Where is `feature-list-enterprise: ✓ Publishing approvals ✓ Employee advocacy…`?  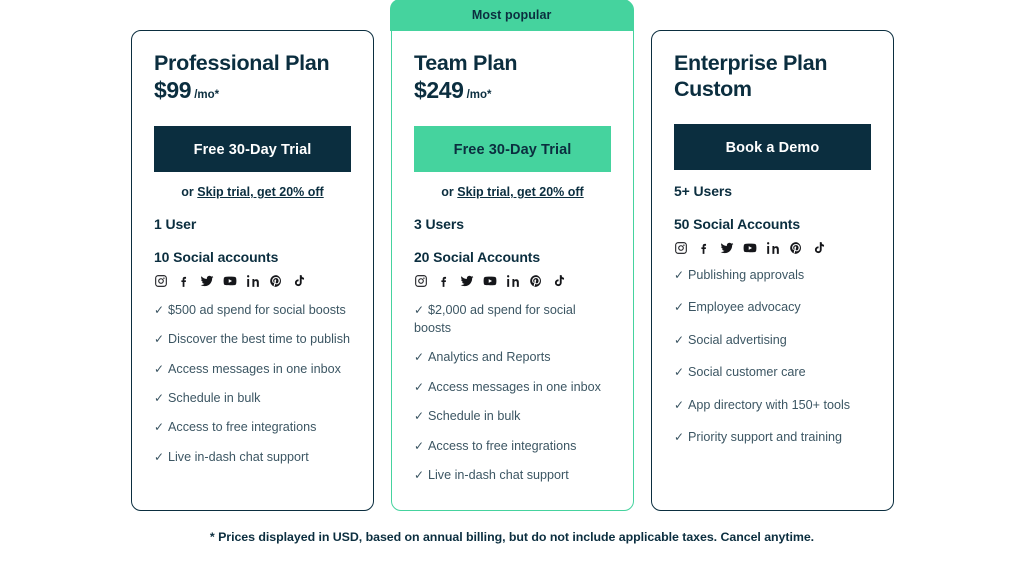 feature-list-enterprise: ✓ Publishing approvals ✓ Employee advocacy… is located at coordinates (772, 356).